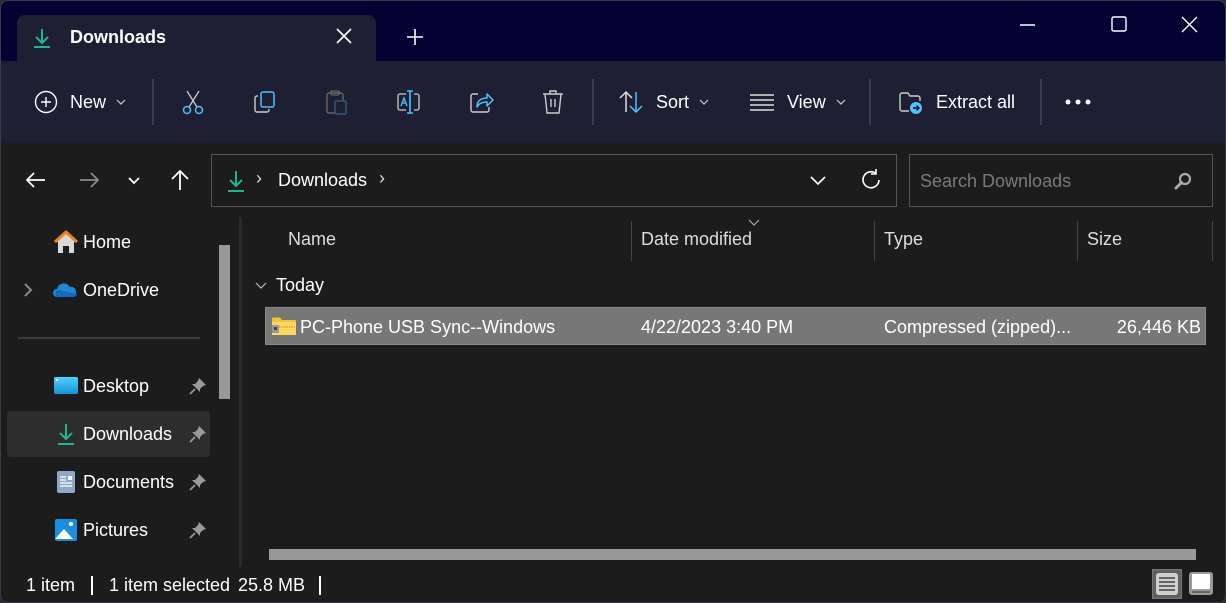 The width and height of the screenshot is (1226, 603). Describe the element at coordinates (732, 554) in the screenshot. I see `horizontal-scrollbar` at that location.